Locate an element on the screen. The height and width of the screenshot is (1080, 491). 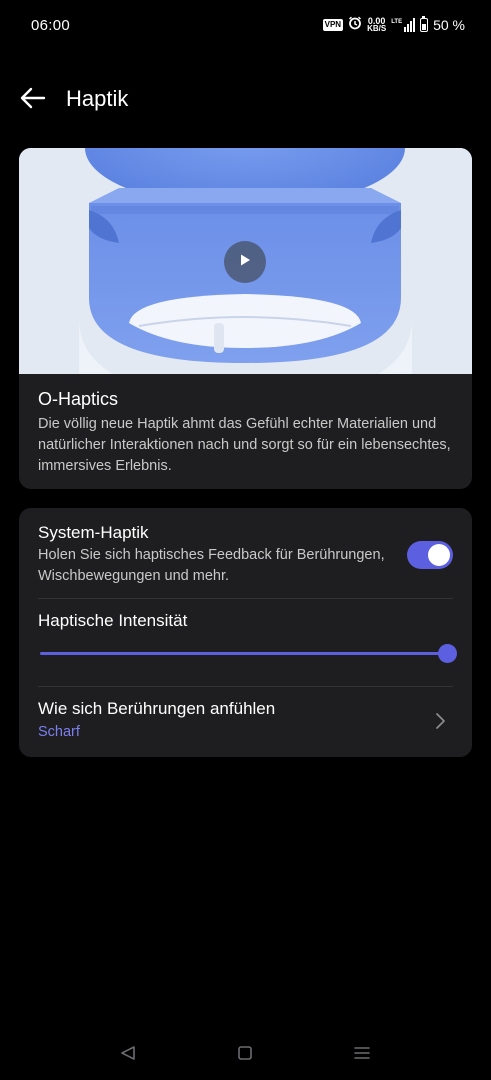
vpn-badge: VPN is located at coordinates (333, 24).